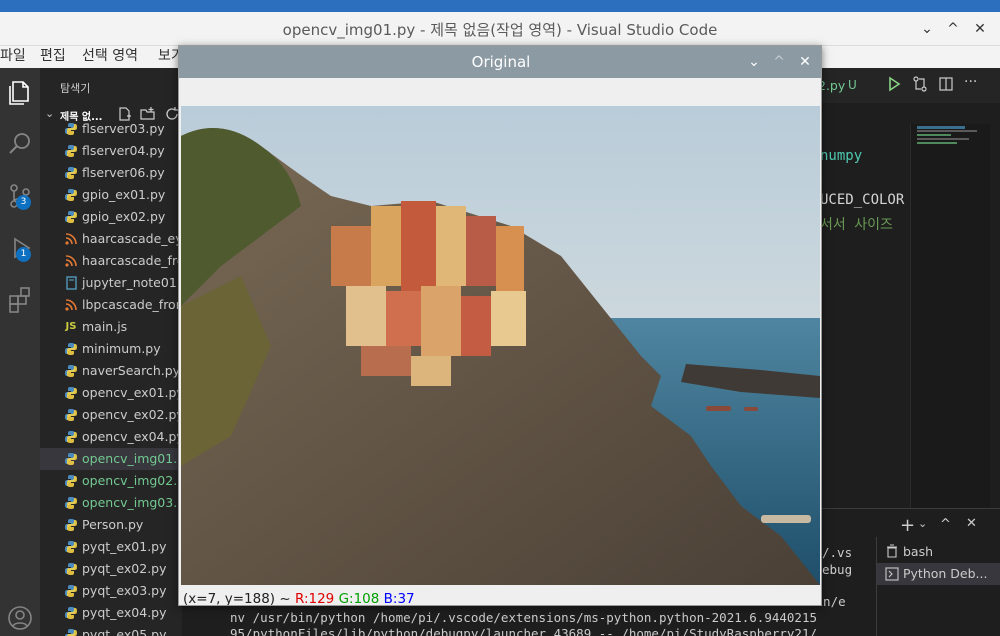 The height and width of the screenshot is (636, 1000). What do you see at coordinates (946, 86) in the screenshot?
I see `split-editor-icon` at bounding box center [946, 86].